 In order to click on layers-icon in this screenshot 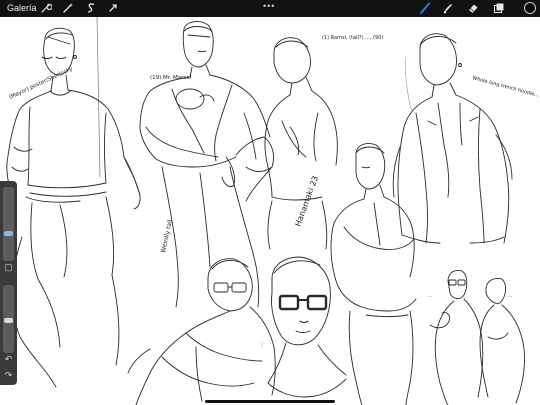, I will do `click(499, 8)`.